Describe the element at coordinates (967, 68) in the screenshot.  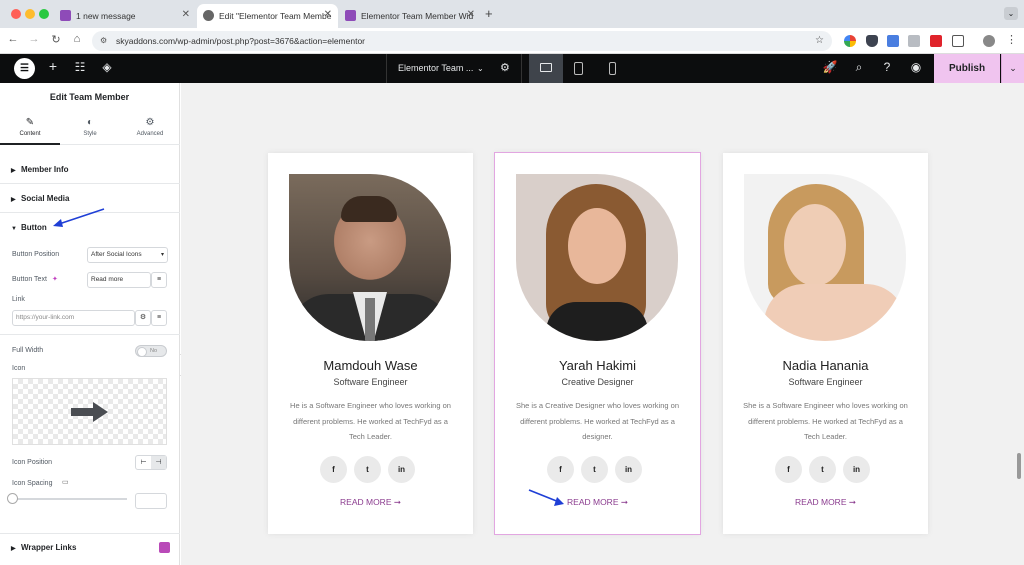
I see `publish-button: Publish` at that location.